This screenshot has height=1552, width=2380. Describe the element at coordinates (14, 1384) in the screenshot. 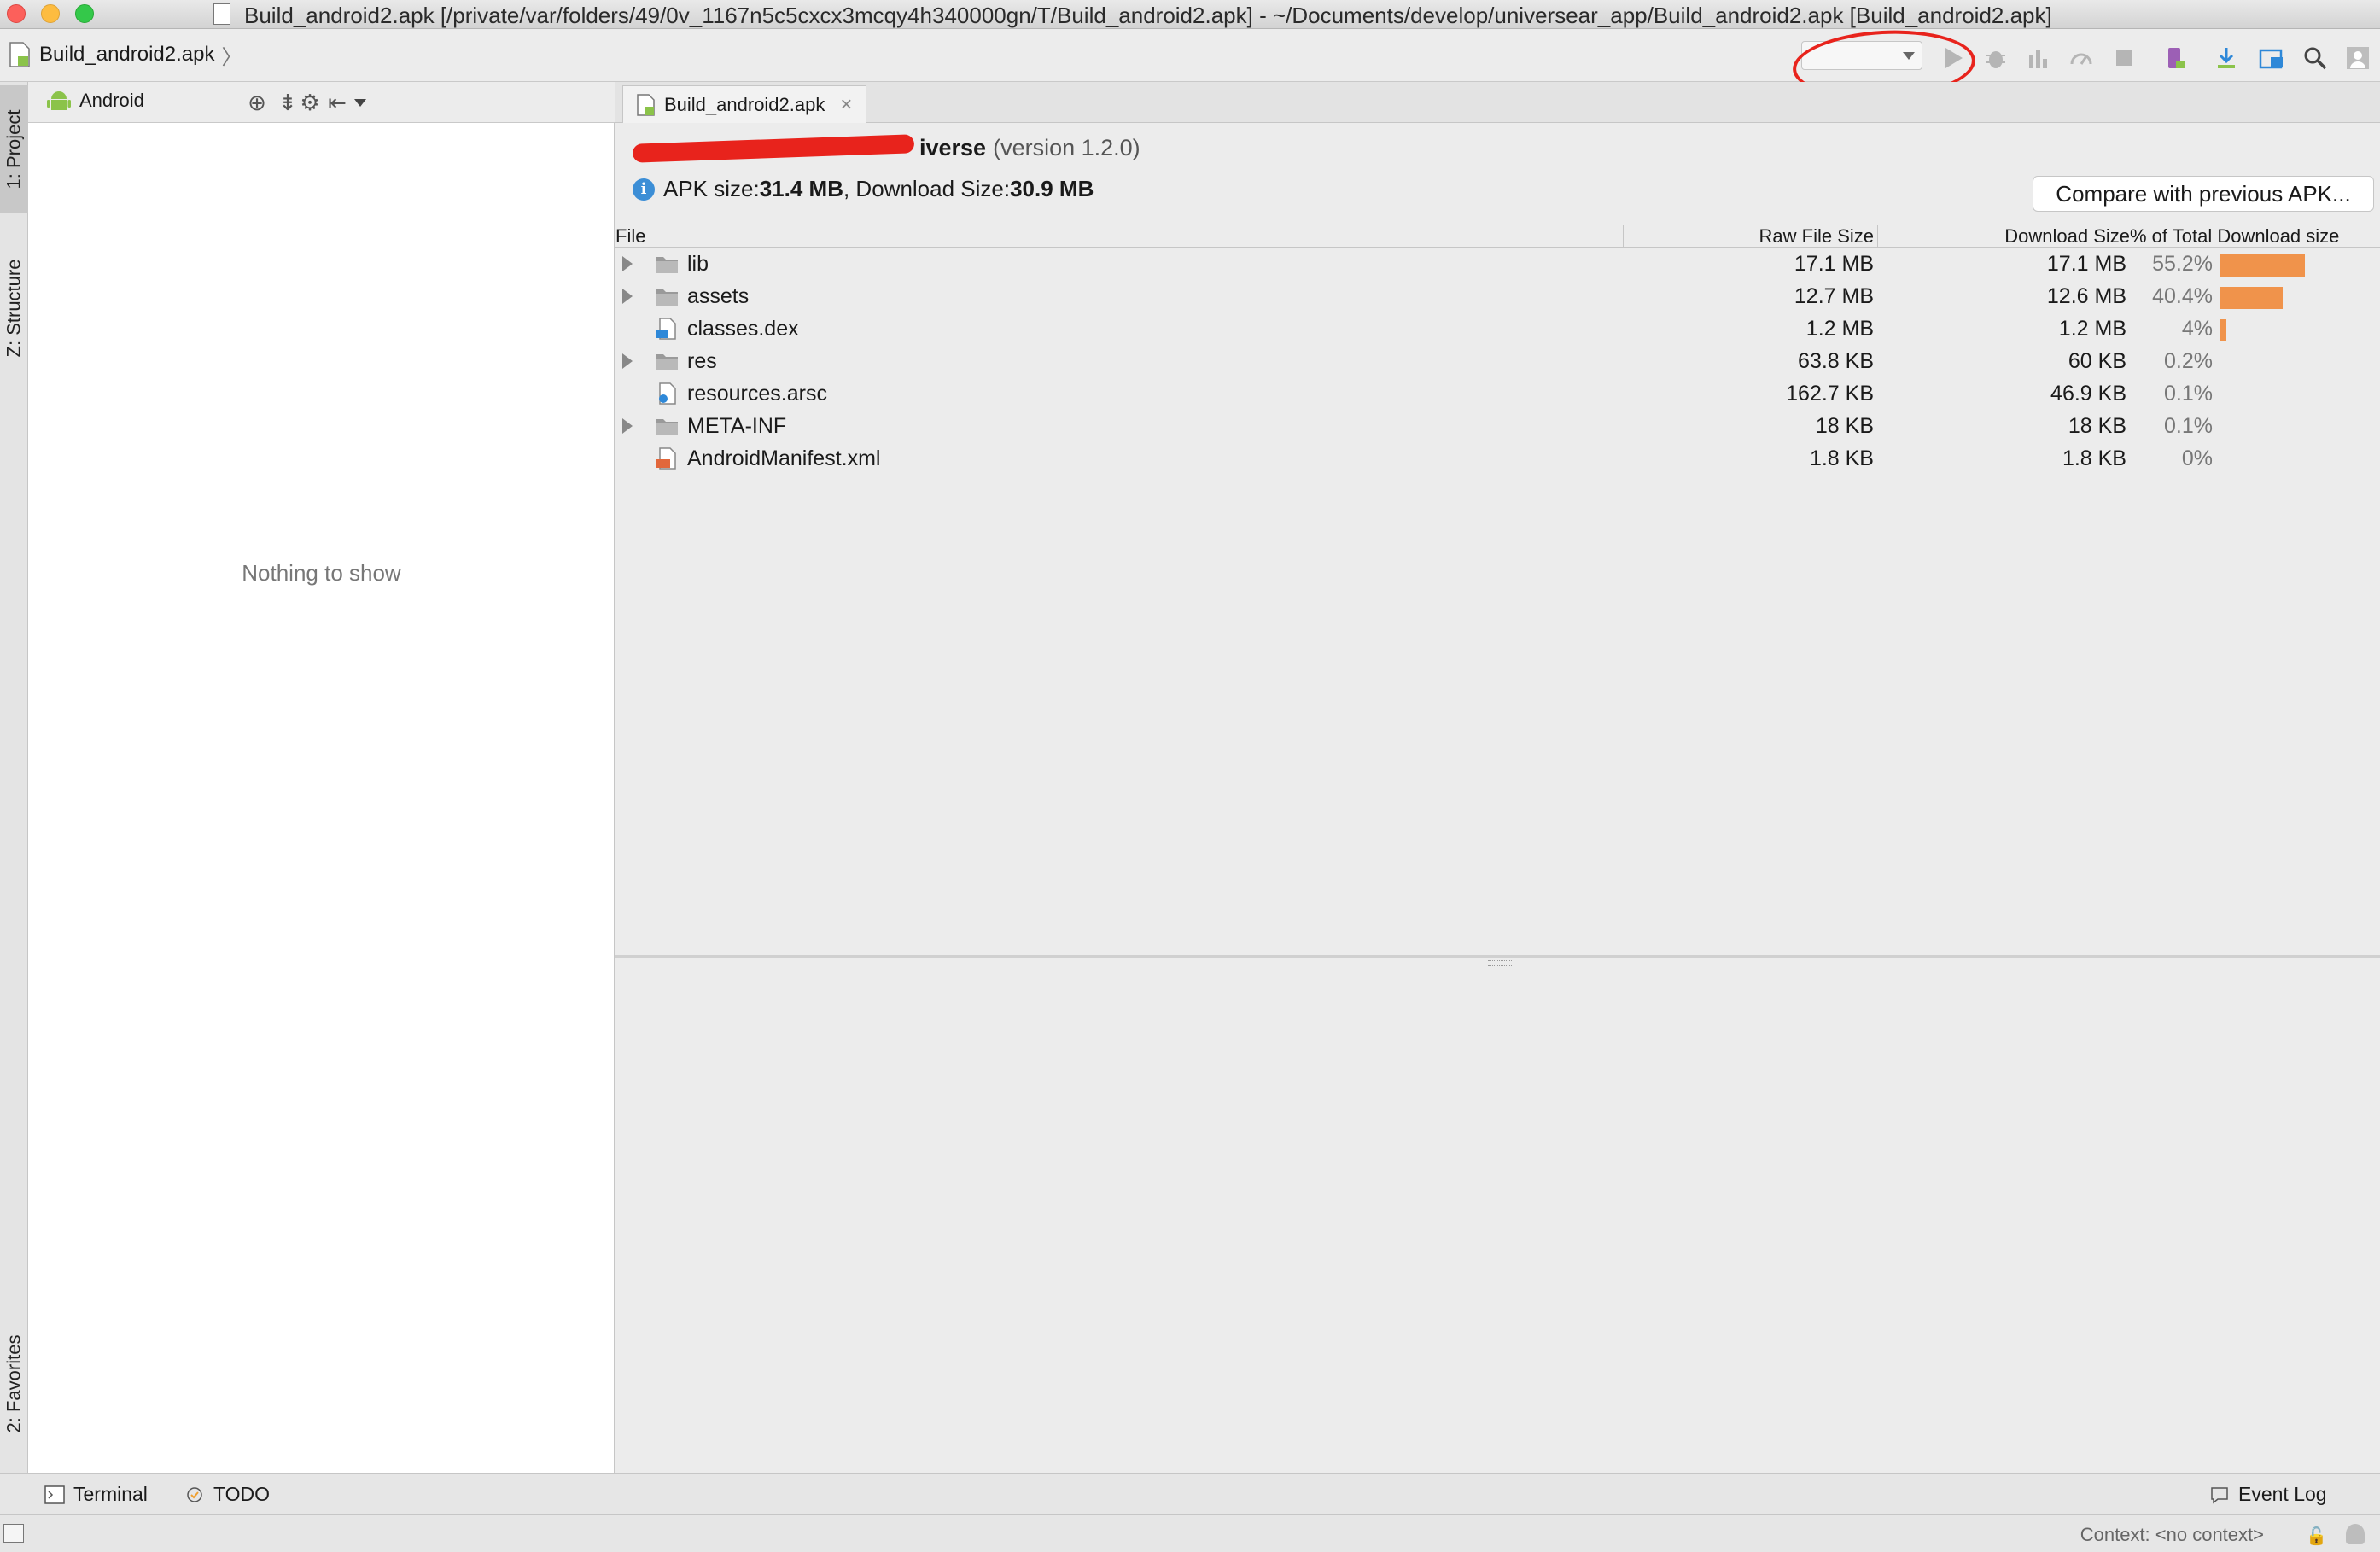

I see `tab-favorites: 2: Favorites` at that location.